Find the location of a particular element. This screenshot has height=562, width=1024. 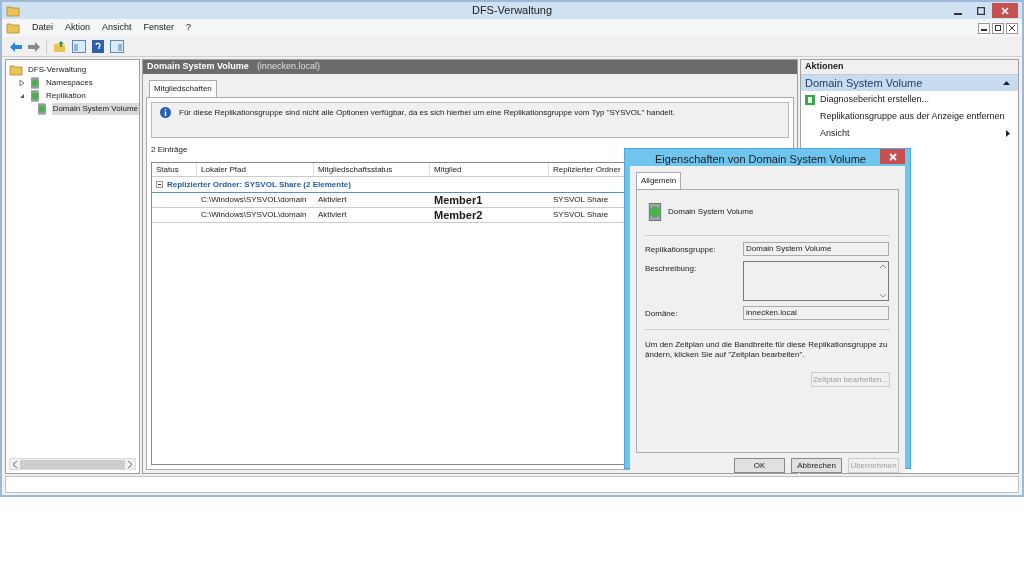

tab: Allgemein is located at coordinates (659, 180).